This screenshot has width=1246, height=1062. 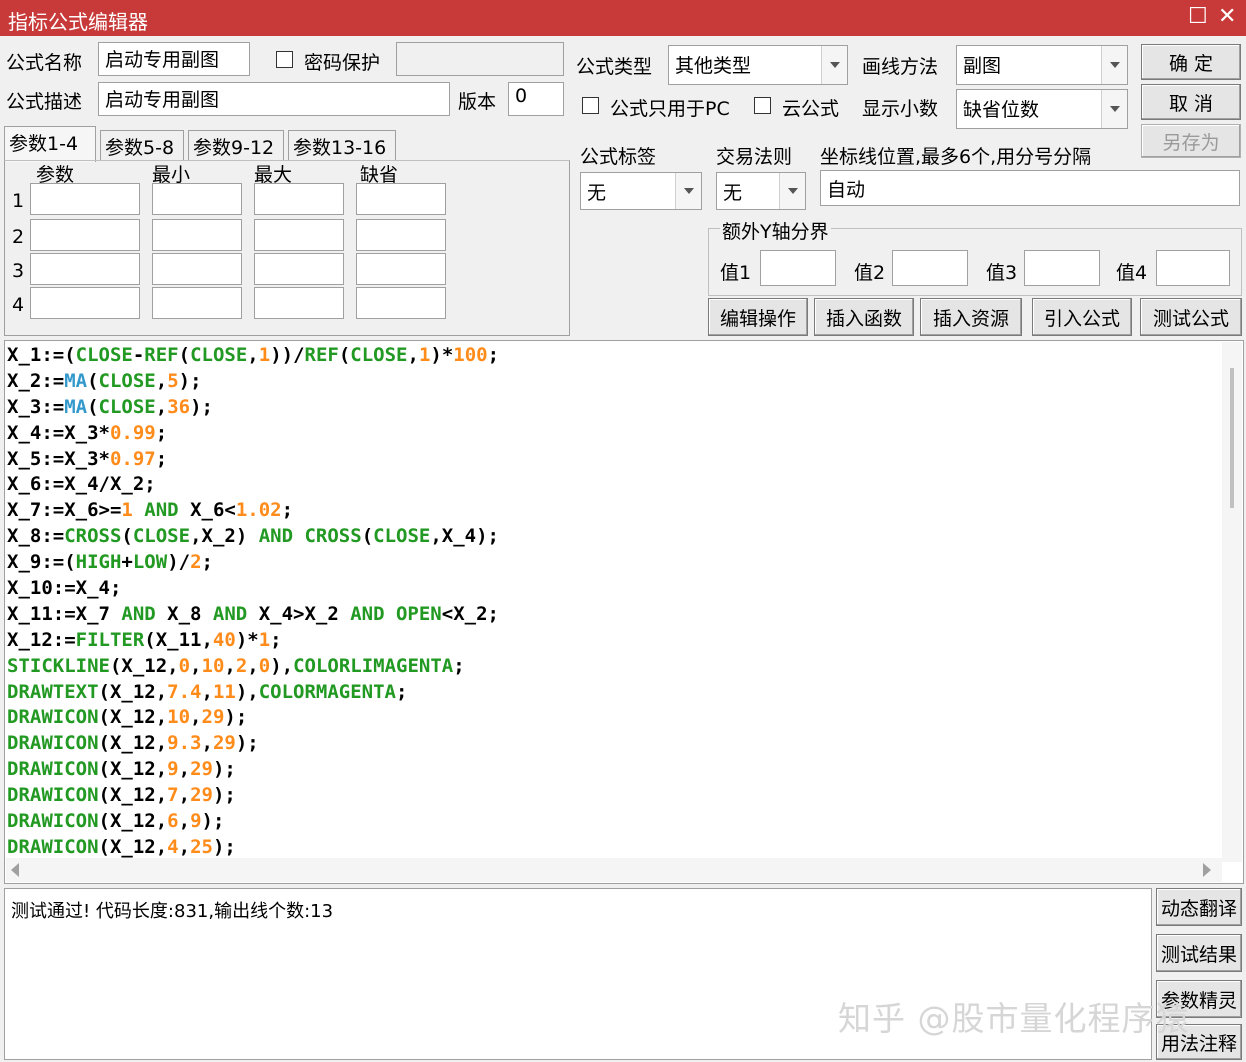 What do you see at coordinates (253, 641) in the screenshot?
I see `code-line: X_12:=FILTER(X_11,40)*1;` at bounding box center [253, 641].